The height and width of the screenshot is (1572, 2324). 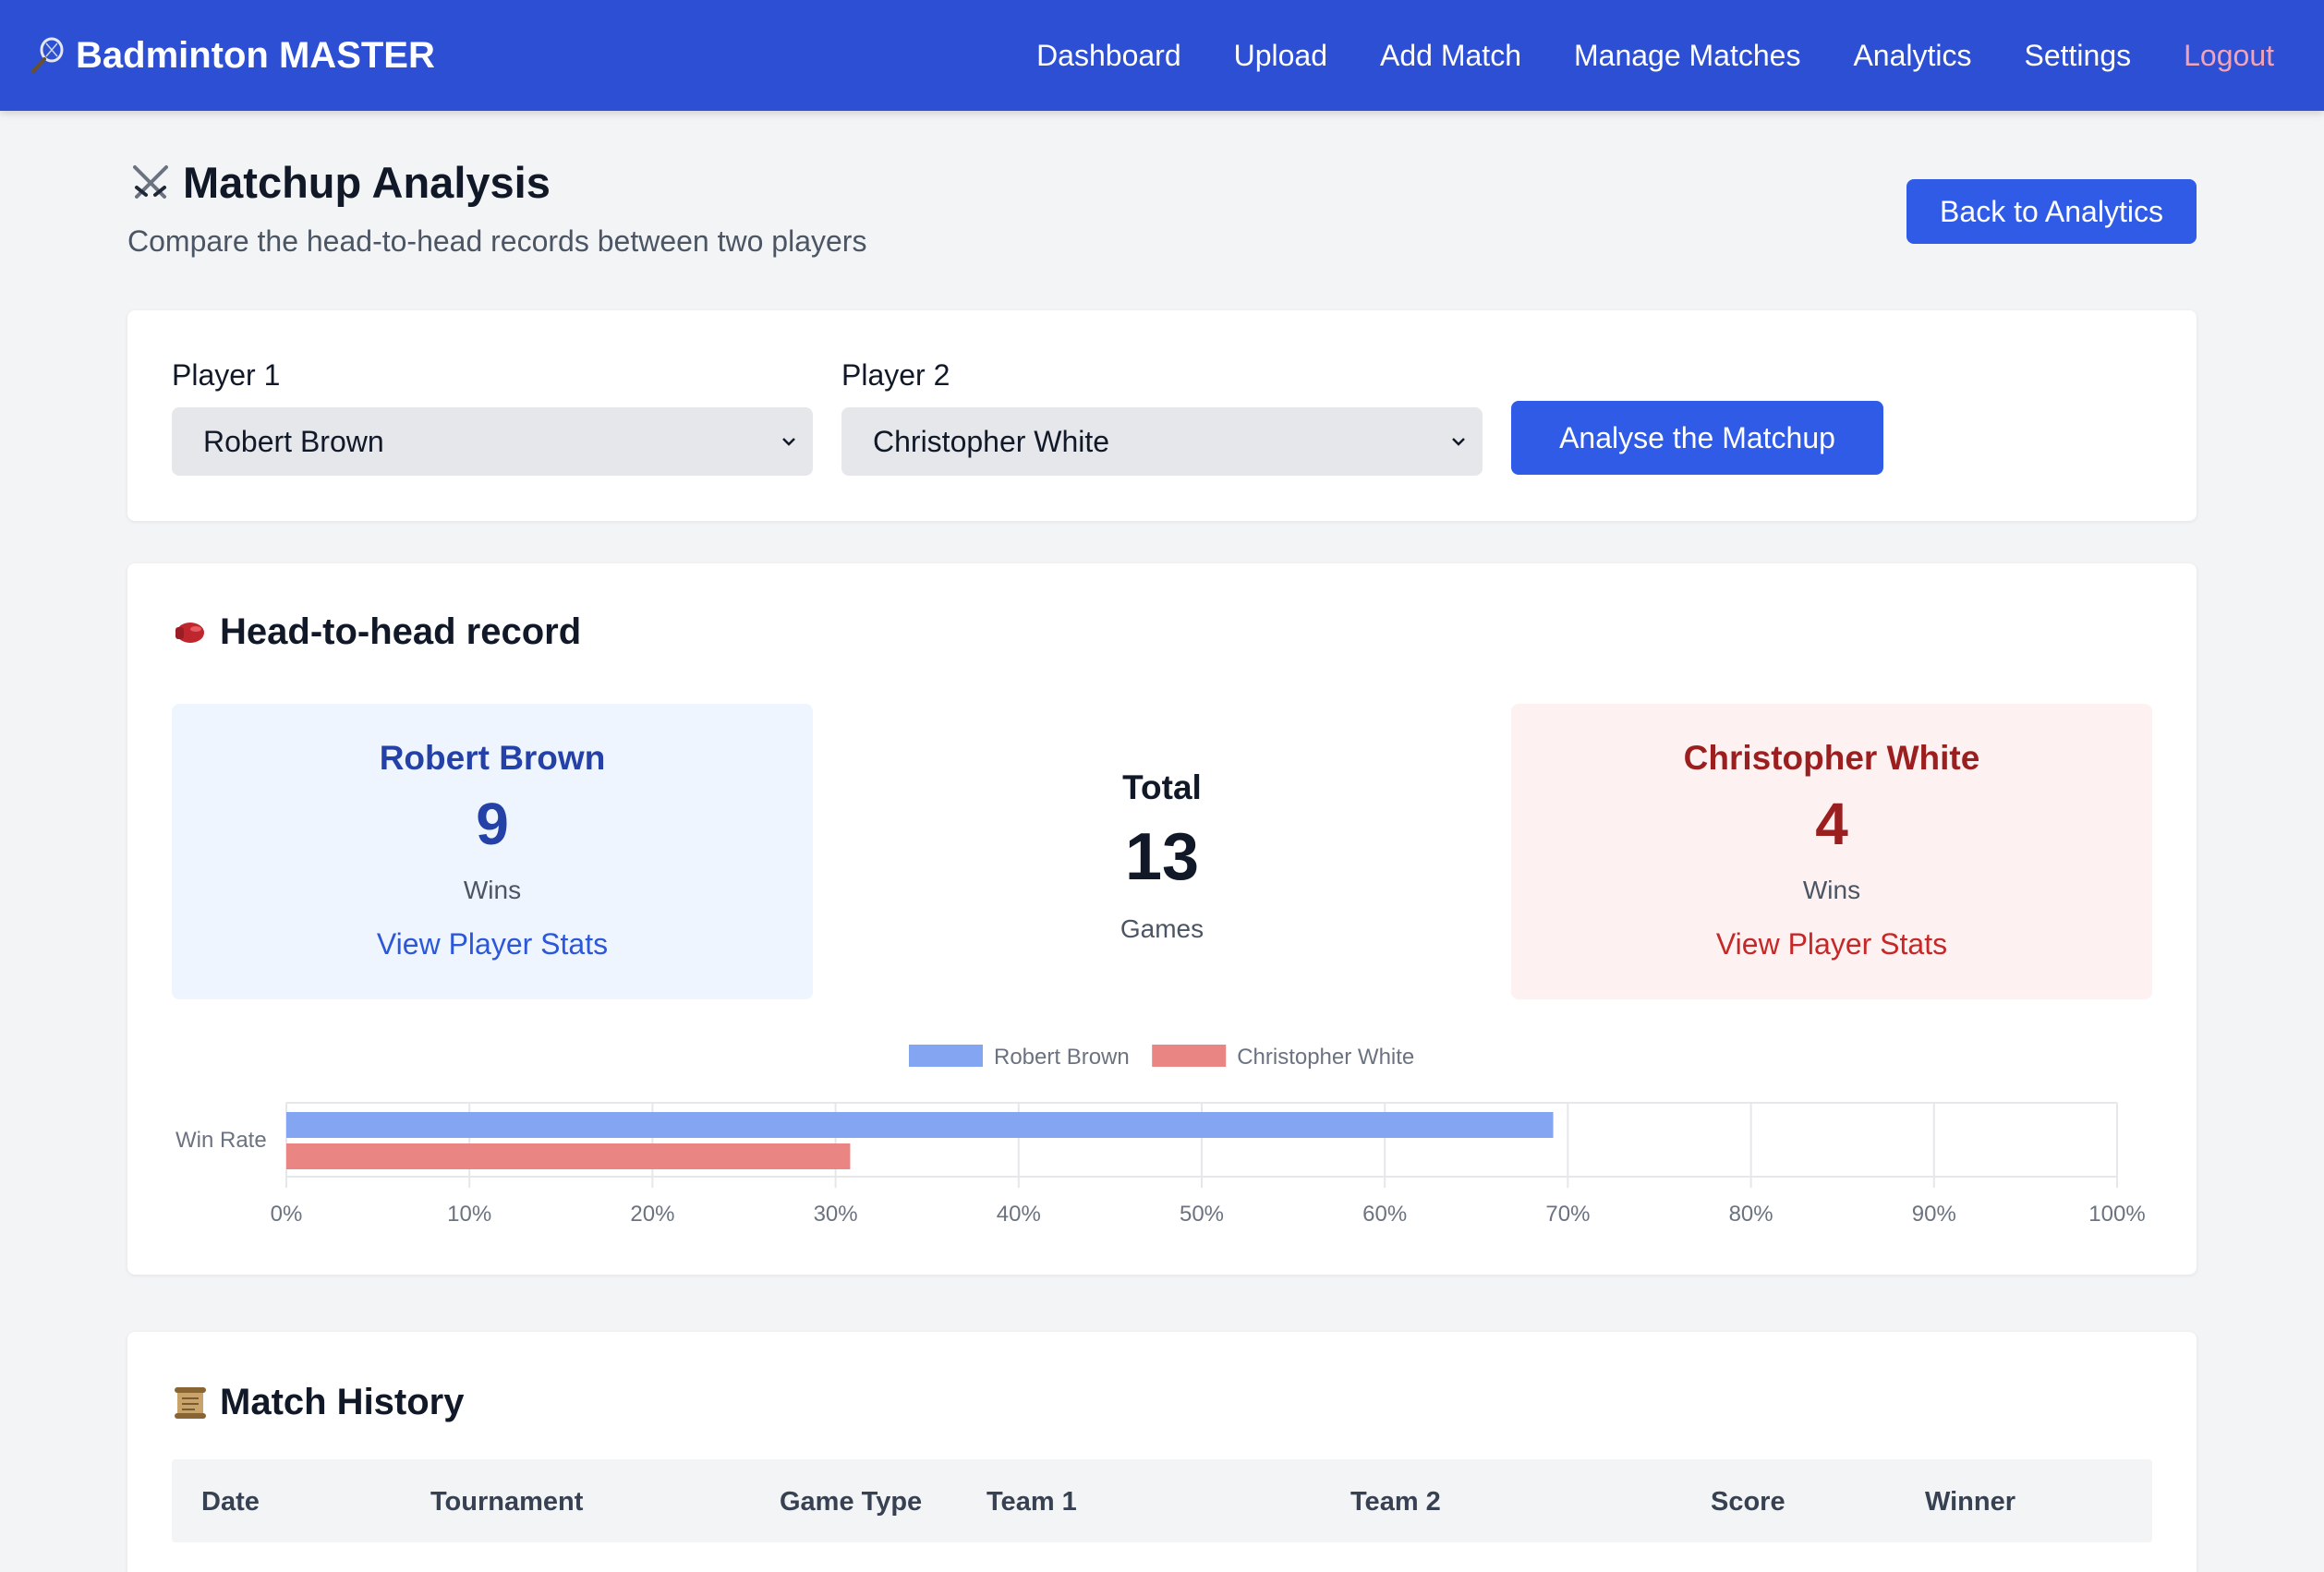 I want to click on player2-select: Christopher White, so click(x=1162, y=441).